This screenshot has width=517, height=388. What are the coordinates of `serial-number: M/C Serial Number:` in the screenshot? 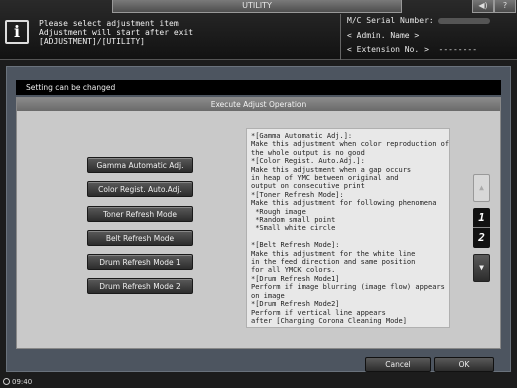 It's located at (418, 20).